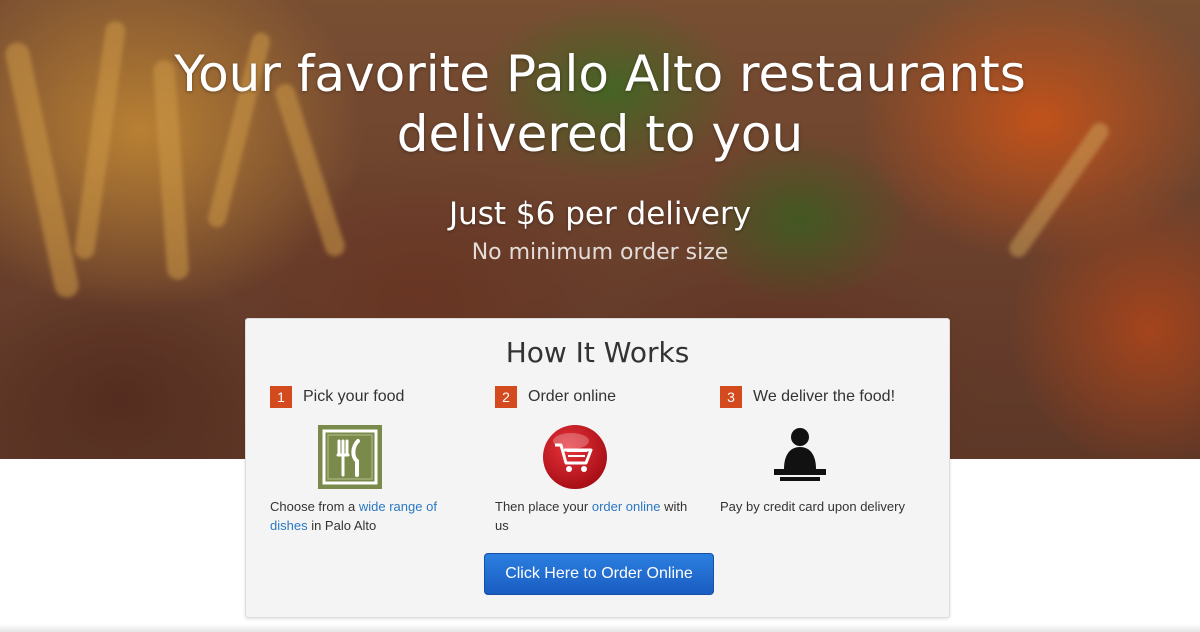  What do you see at coordinates (595, 516) in the screenshot?
I see `step-description: Then place your order online with us` at bounding box center [595, 516].